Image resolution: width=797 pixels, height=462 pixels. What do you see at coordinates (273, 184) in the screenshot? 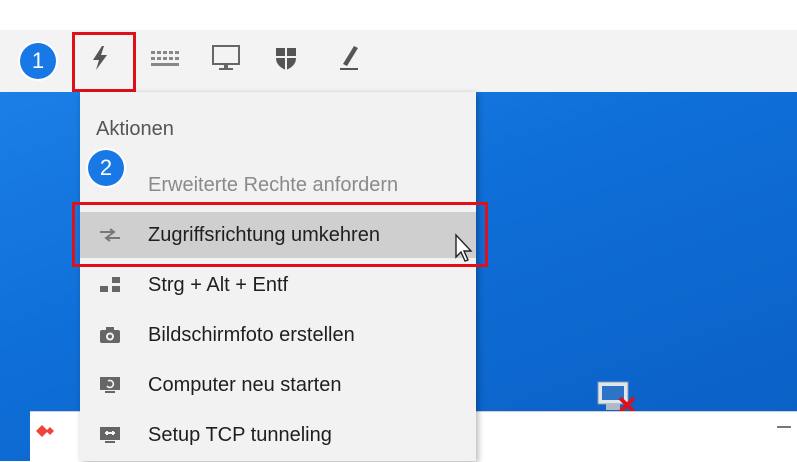
I see `menu-item-label: Erweiterte Rechte anfordern` at bounding box center [273, 184].